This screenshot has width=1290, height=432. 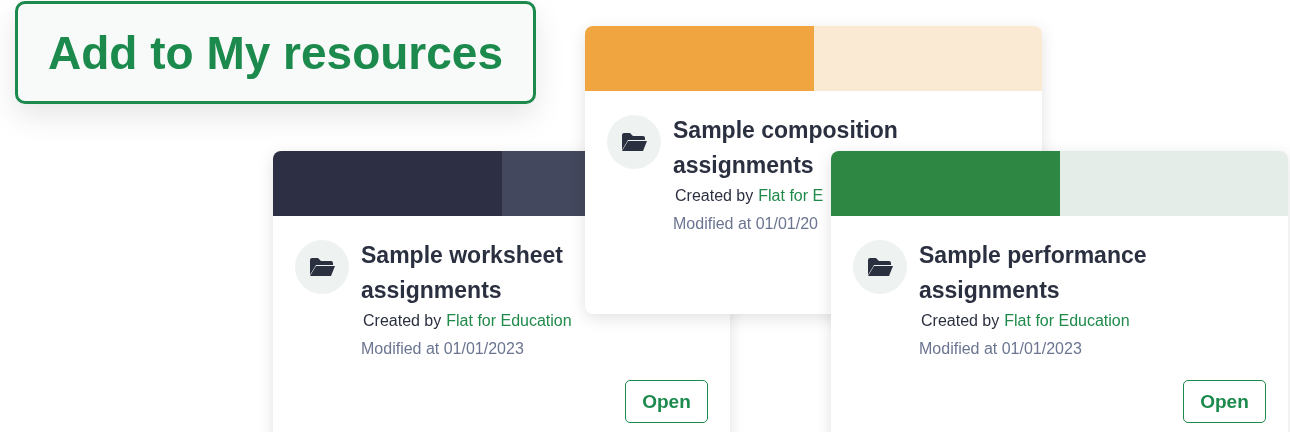 I want to click on card-title: Sample worksheet assignments, so click(x=462, y=273).